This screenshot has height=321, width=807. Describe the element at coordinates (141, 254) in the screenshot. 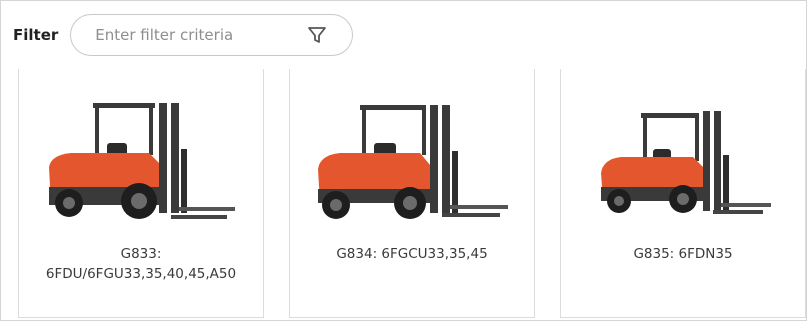

I see `product-title-line: G833:` at that location.